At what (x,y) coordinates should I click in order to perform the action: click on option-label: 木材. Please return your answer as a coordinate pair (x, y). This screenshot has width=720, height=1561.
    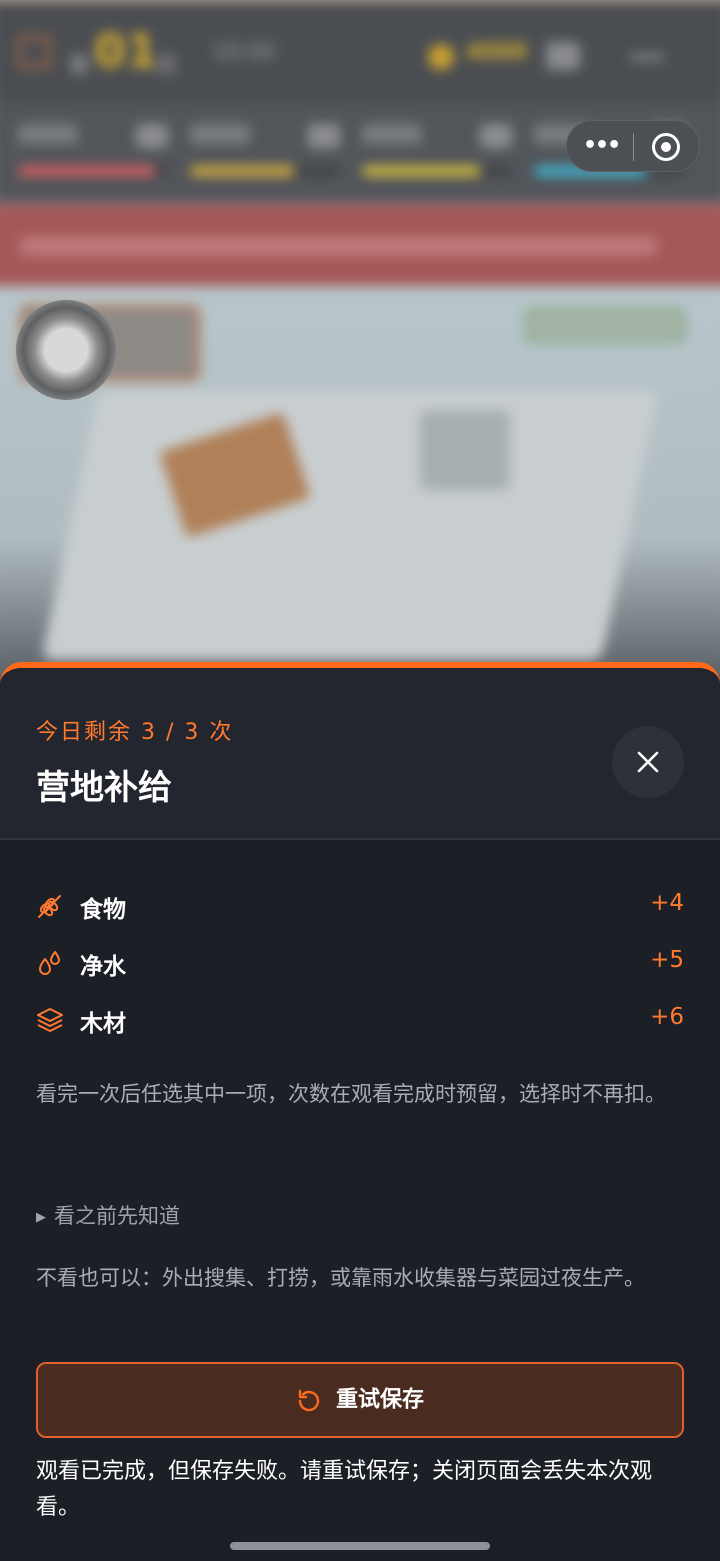
    Looking at the image, I should click on (103, 1024).